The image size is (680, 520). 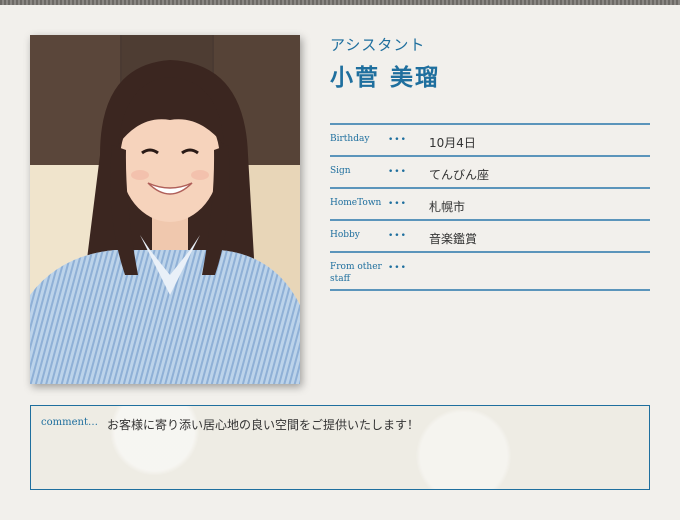 What do you see at coordinates (452, 143) in the screenshot?
I see `profile-value: 10月4日` at bounding box center [452, 143].